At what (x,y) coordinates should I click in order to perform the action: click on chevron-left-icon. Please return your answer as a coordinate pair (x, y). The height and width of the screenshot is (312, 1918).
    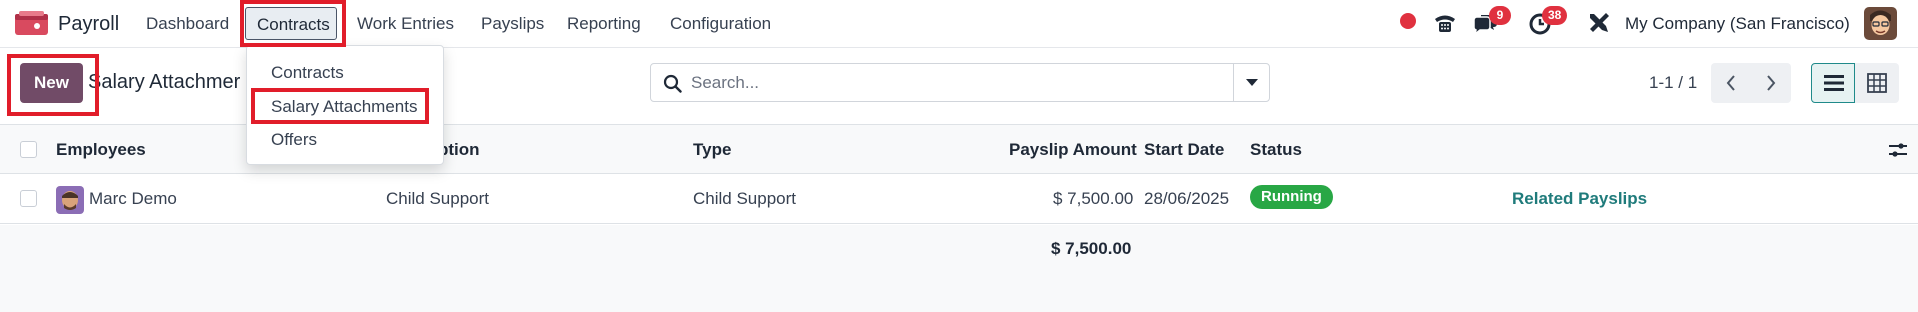
    Looking at the image, I should click on (1730, 83).